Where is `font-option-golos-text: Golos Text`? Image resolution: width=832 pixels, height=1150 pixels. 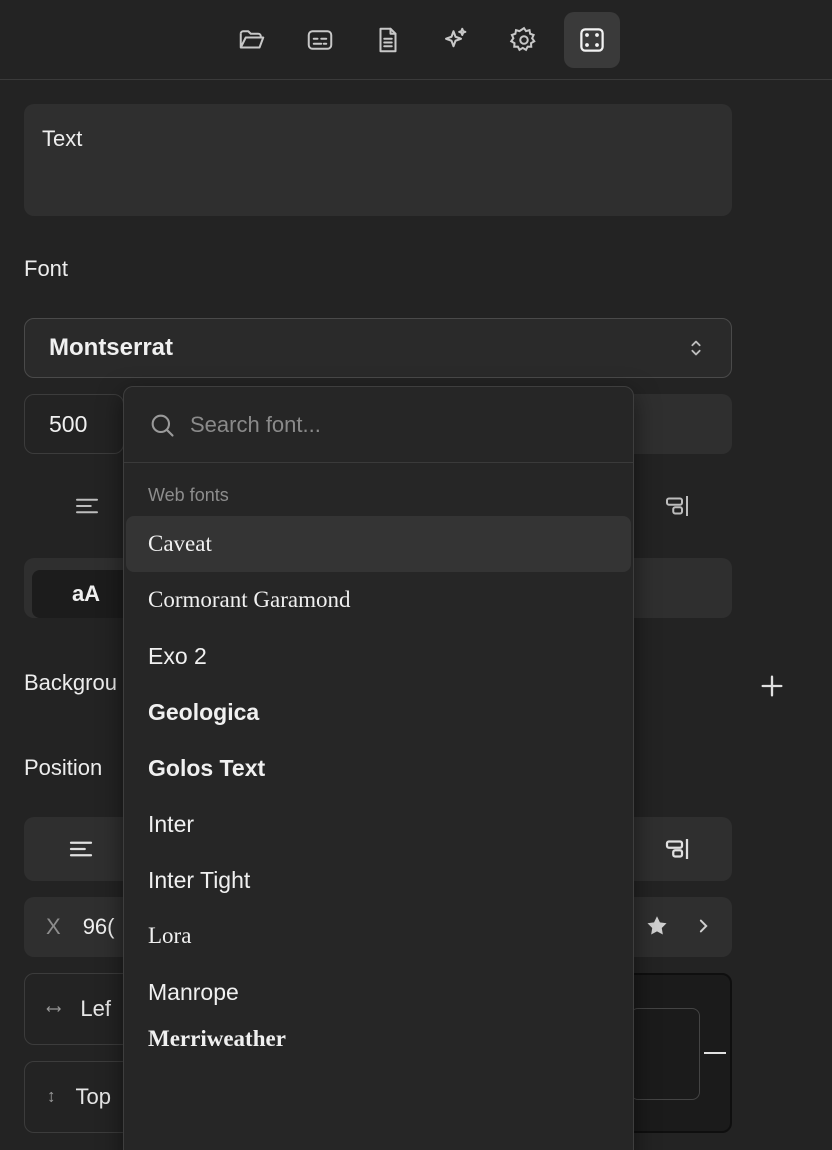
font-option-golos-text: Golos Text is located at coordinates (378, 768).